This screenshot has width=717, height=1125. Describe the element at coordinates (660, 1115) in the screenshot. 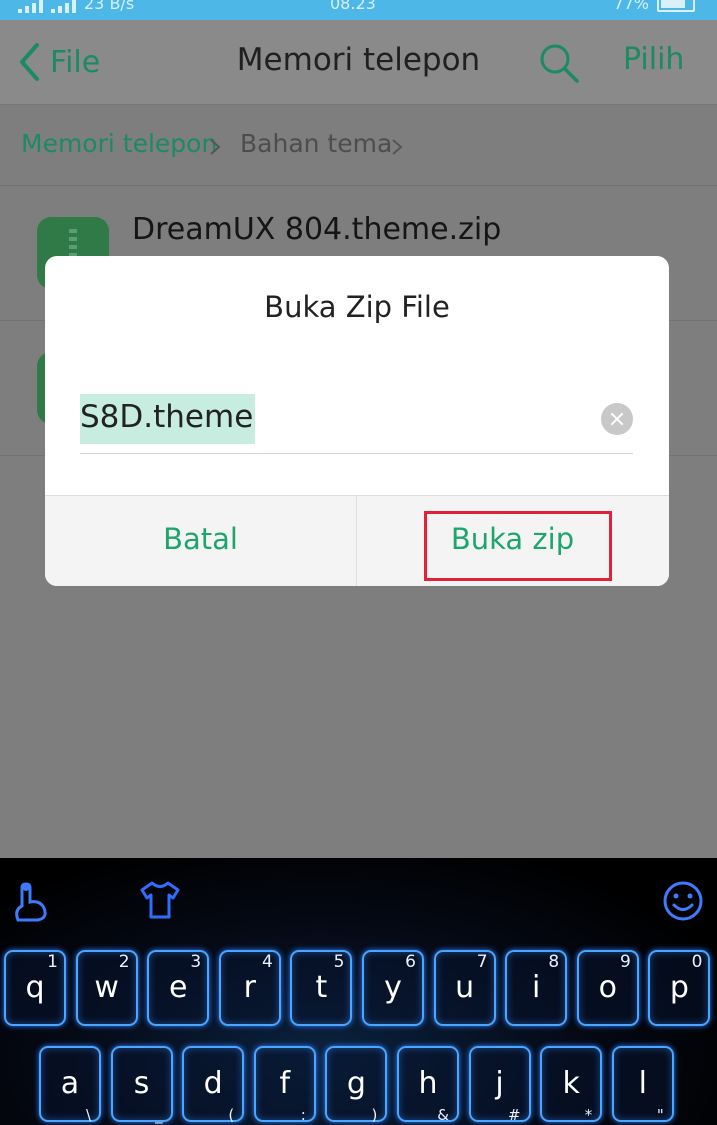

I see `key-secondary-label: "` at that location.